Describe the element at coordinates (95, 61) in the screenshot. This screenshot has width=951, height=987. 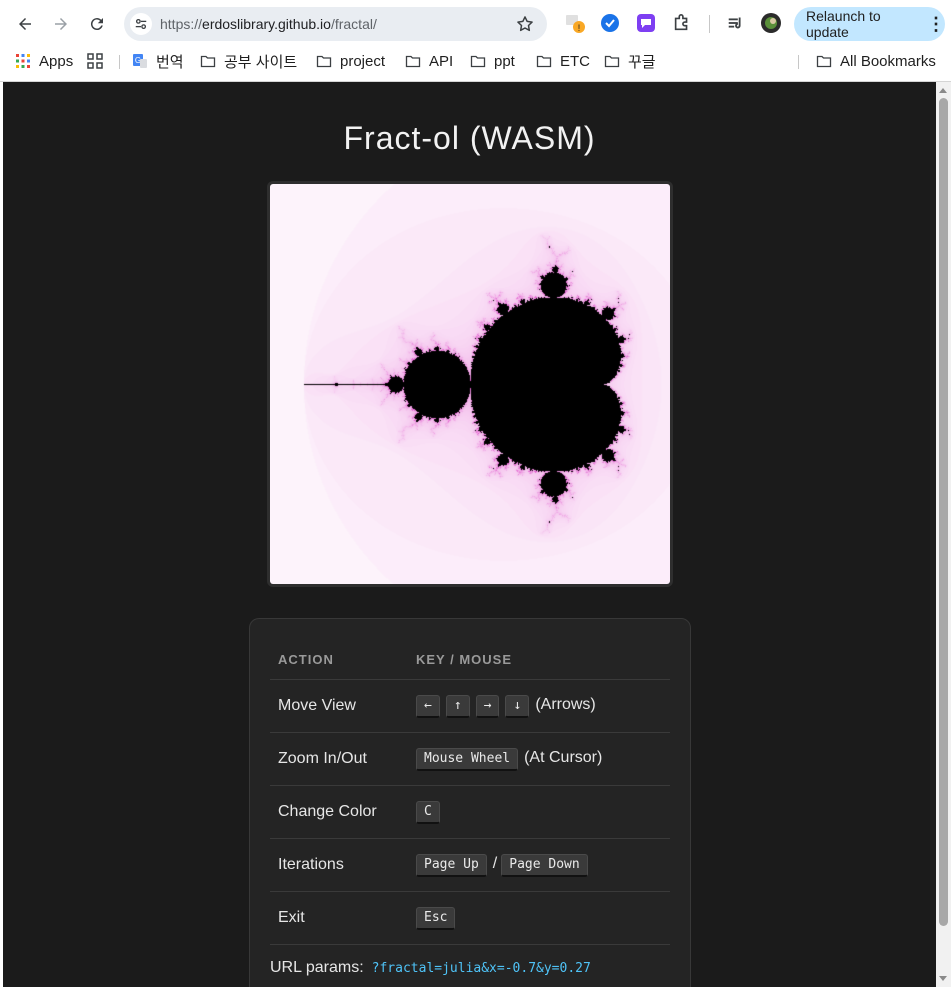
I see `grid-icon` at that location.